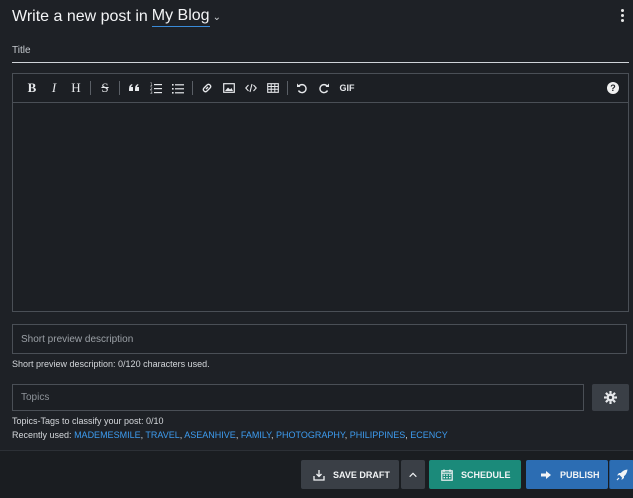  What do you see at coordinates (310, 435) in the screenshot?
I see `recent-tag: PHOTOGRAPHY` at bounding box center [310, 435].